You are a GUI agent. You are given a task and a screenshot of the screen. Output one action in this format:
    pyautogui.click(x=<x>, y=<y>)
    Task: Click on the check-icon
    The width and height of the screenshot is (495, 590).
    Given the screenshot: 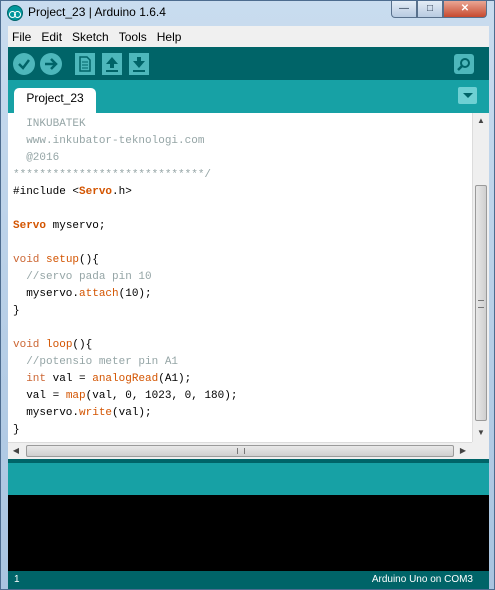 What is the action you would take?
    pyautogui.click(x=24, y=64)
    